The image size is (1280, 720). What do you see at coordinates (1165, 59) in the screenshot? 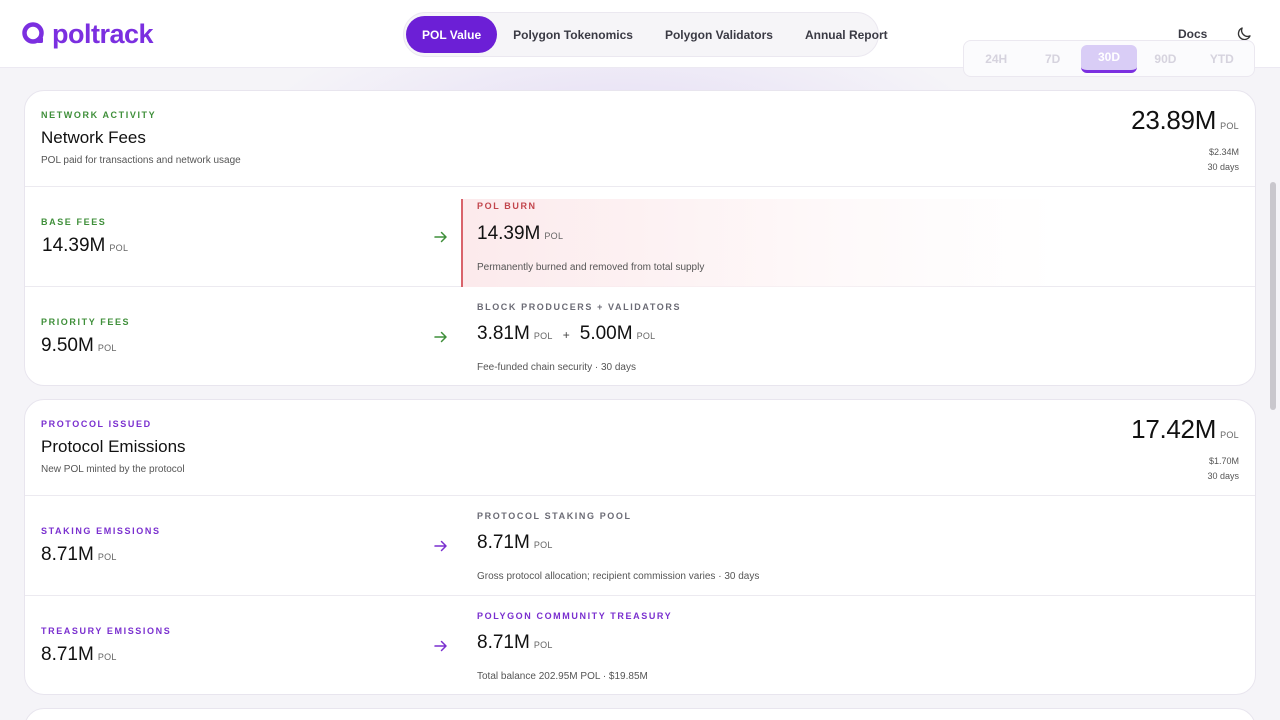
I see `period-90d: 90D` at bounding box center [1165, 59].